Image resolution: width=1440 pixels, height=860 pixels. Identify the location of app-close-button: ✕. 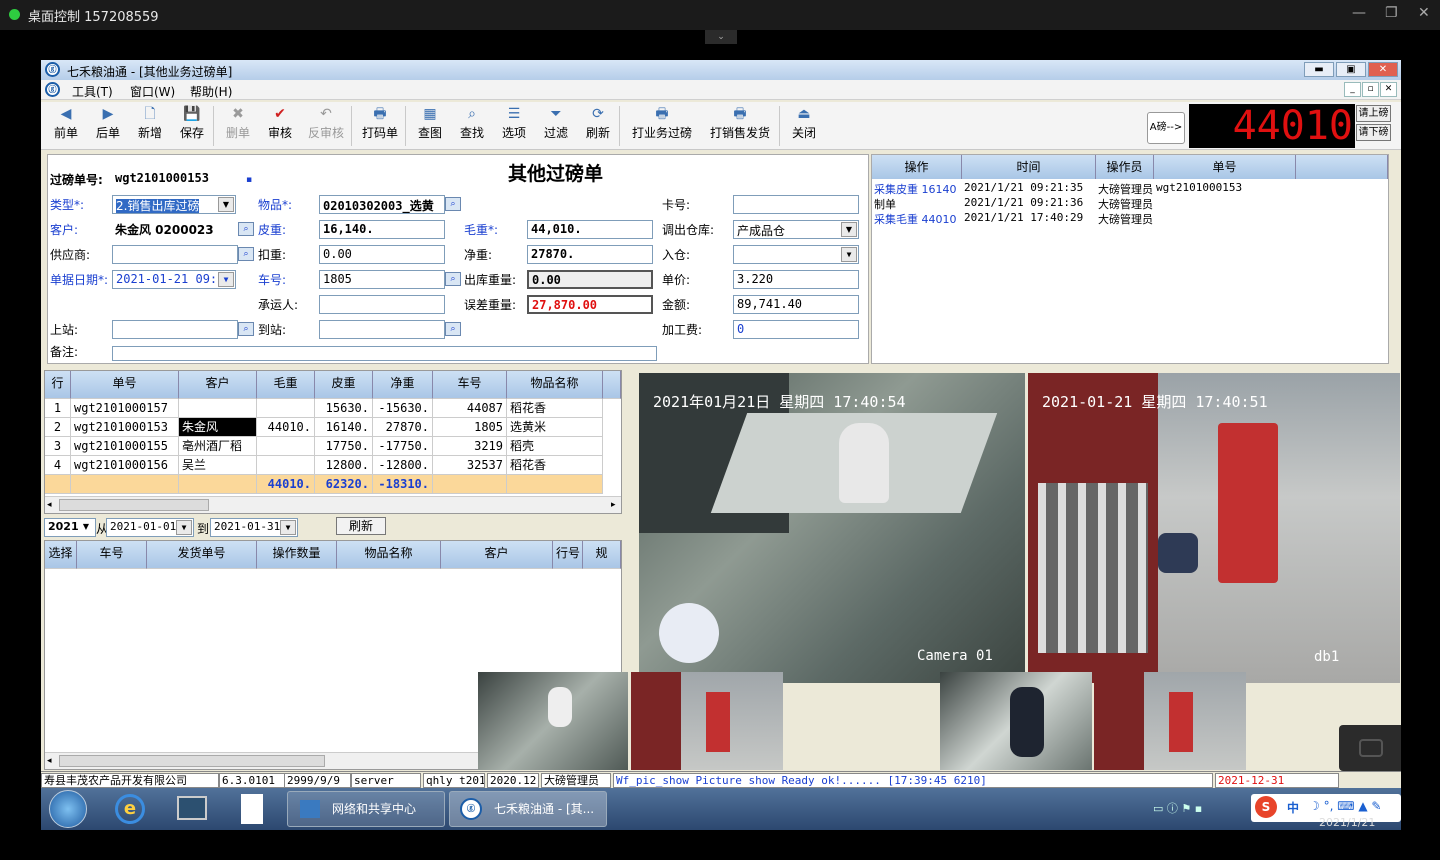
(1383, 69).